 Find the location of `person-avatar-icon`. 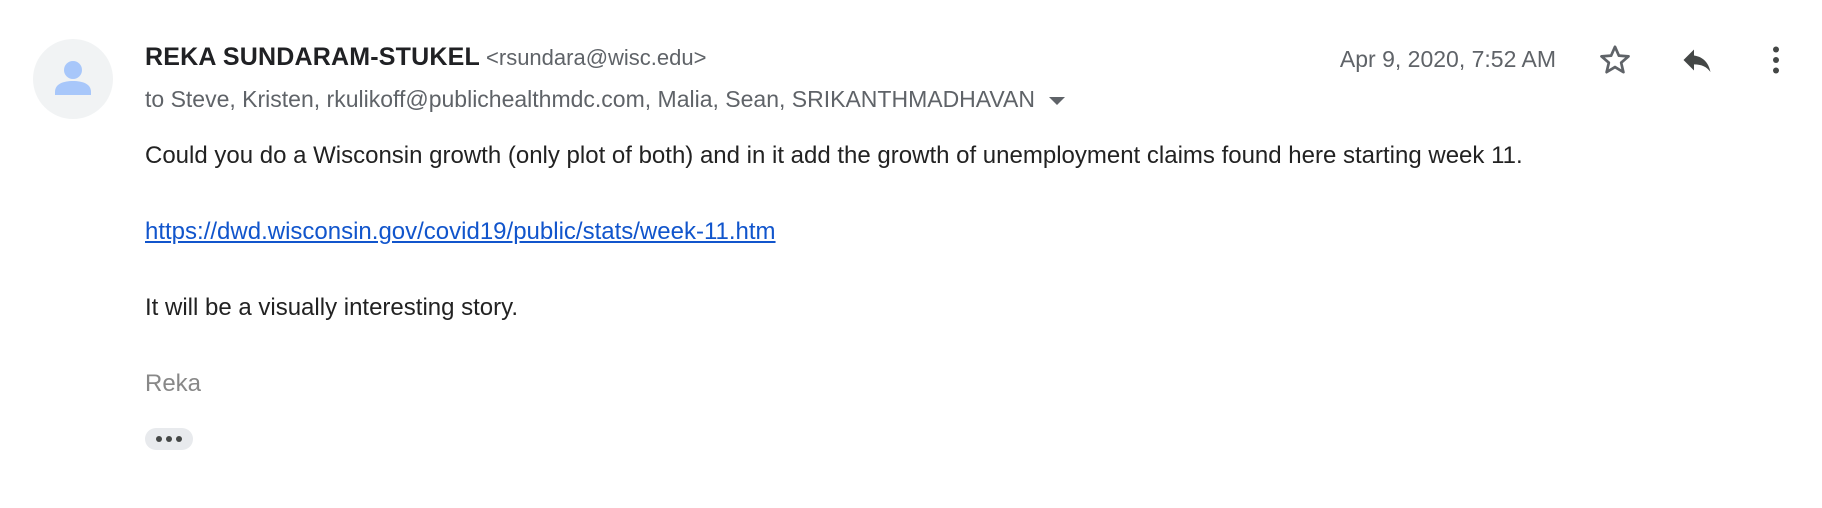

person-avatar-icon is located at coordinates (73, 78).